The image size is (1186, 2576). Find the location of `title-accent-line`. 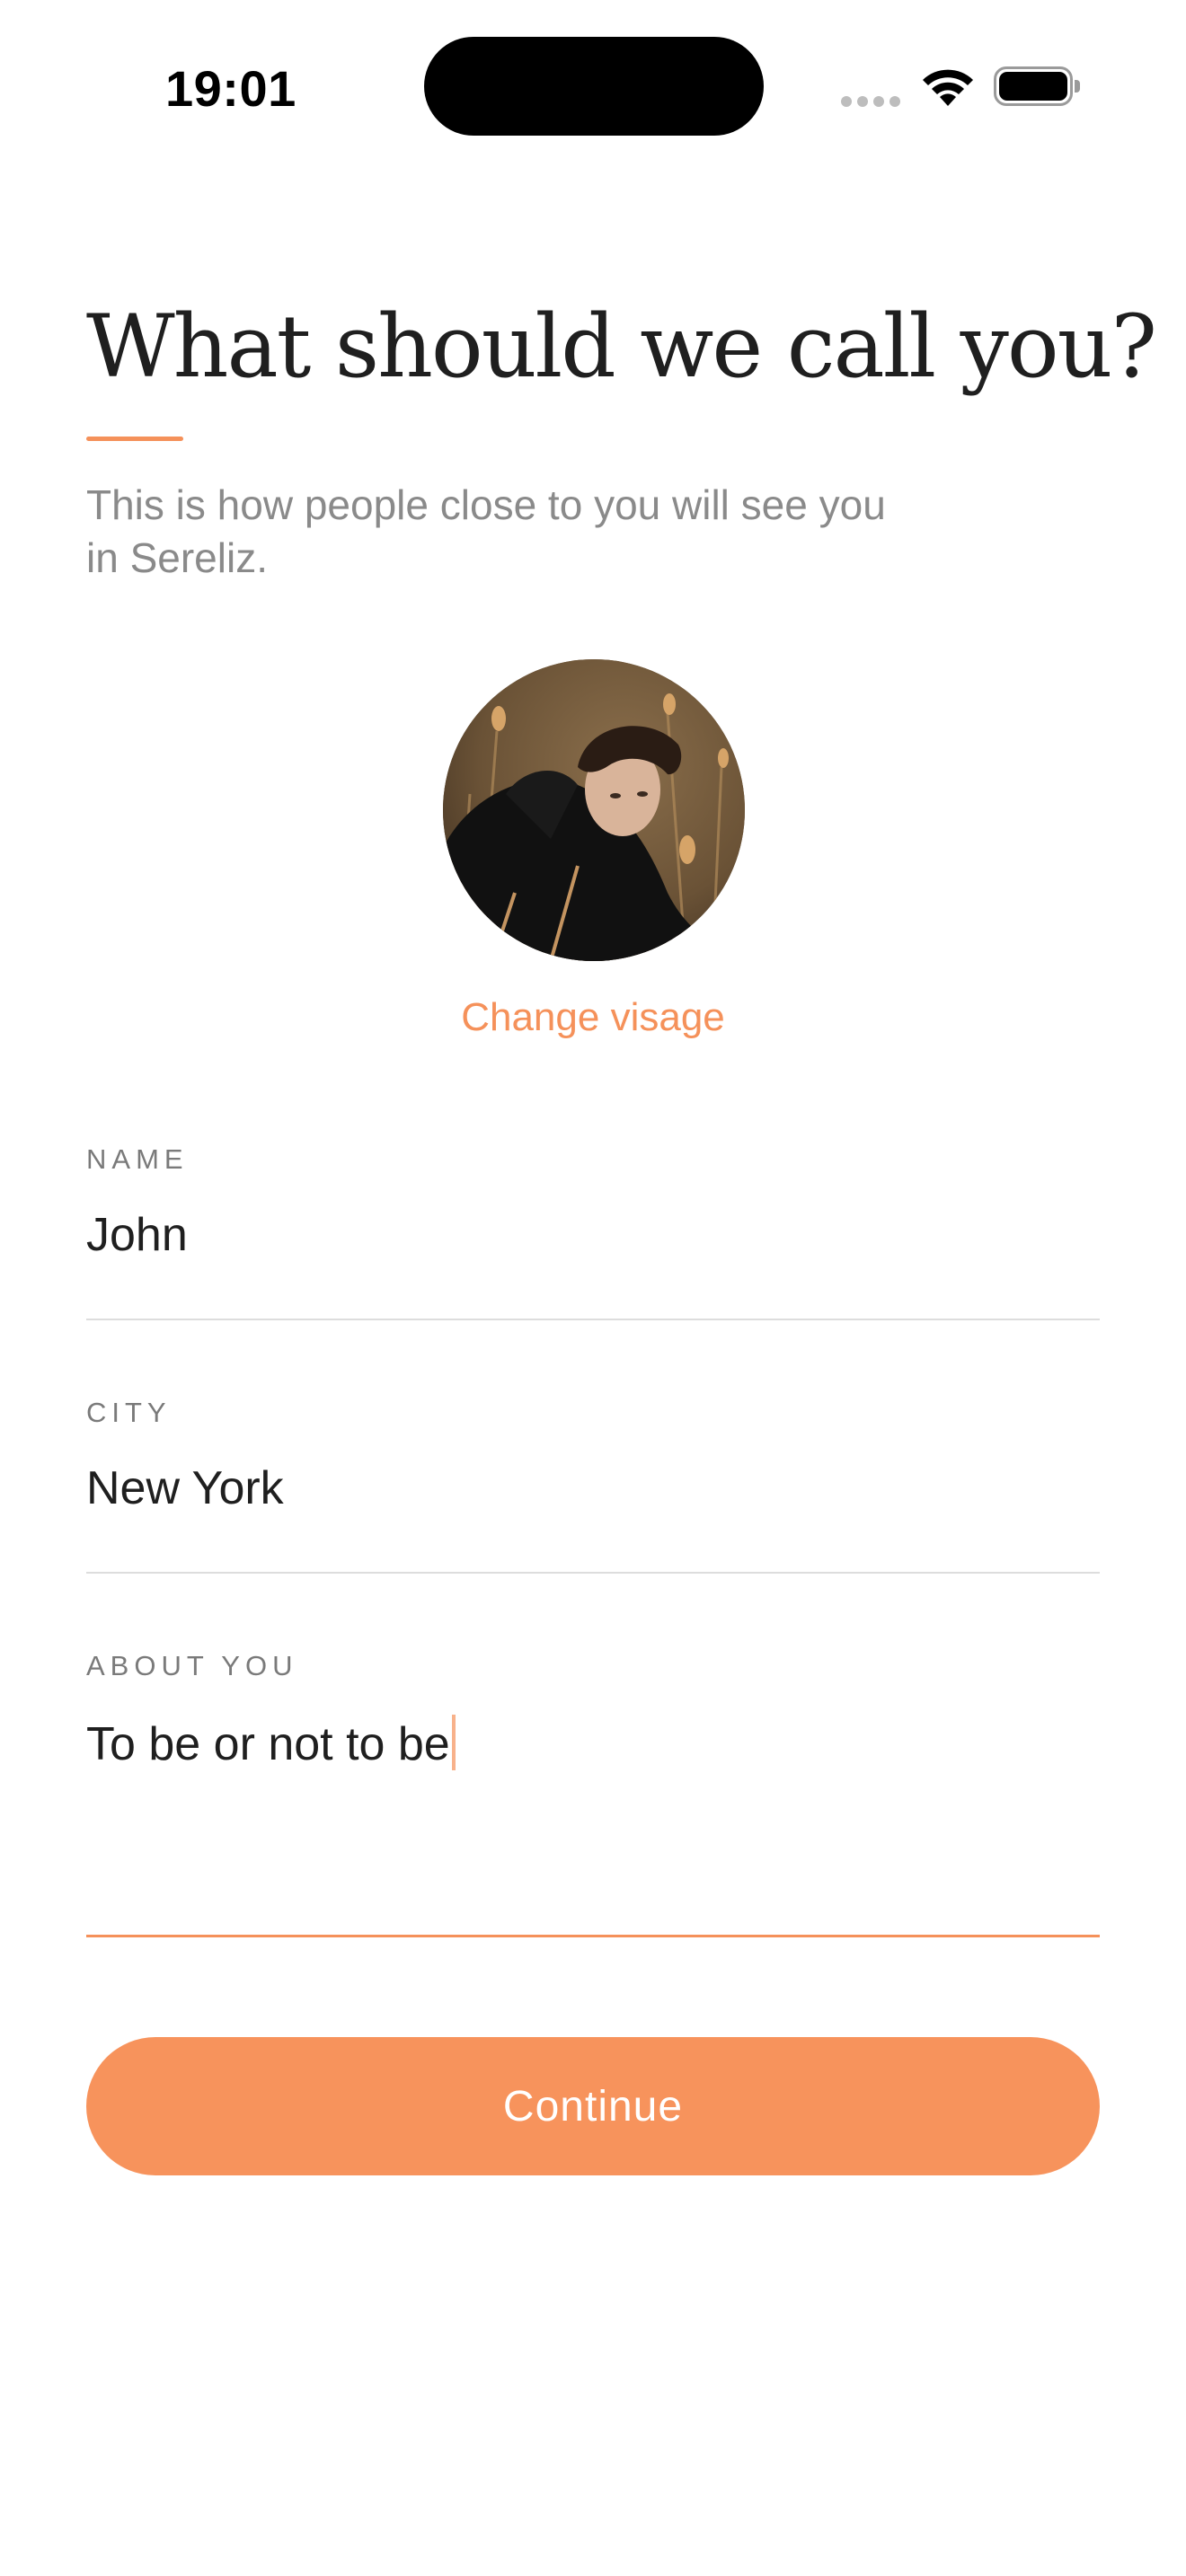

title-accent-line is located at coordinates (134, 439).